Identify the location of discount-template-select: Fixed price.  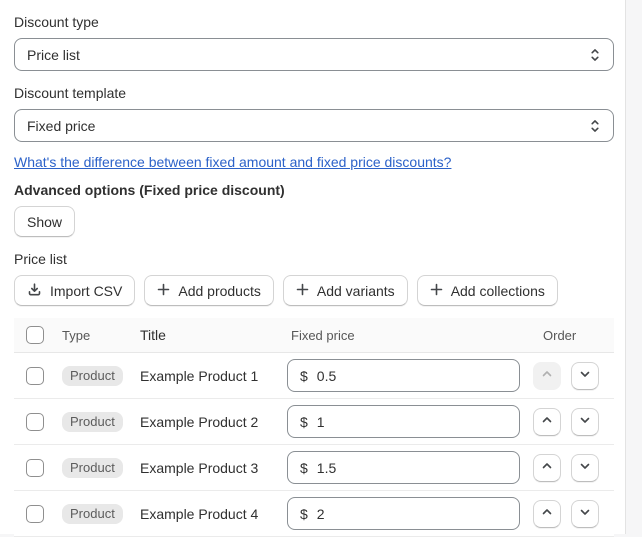
(314, 125).